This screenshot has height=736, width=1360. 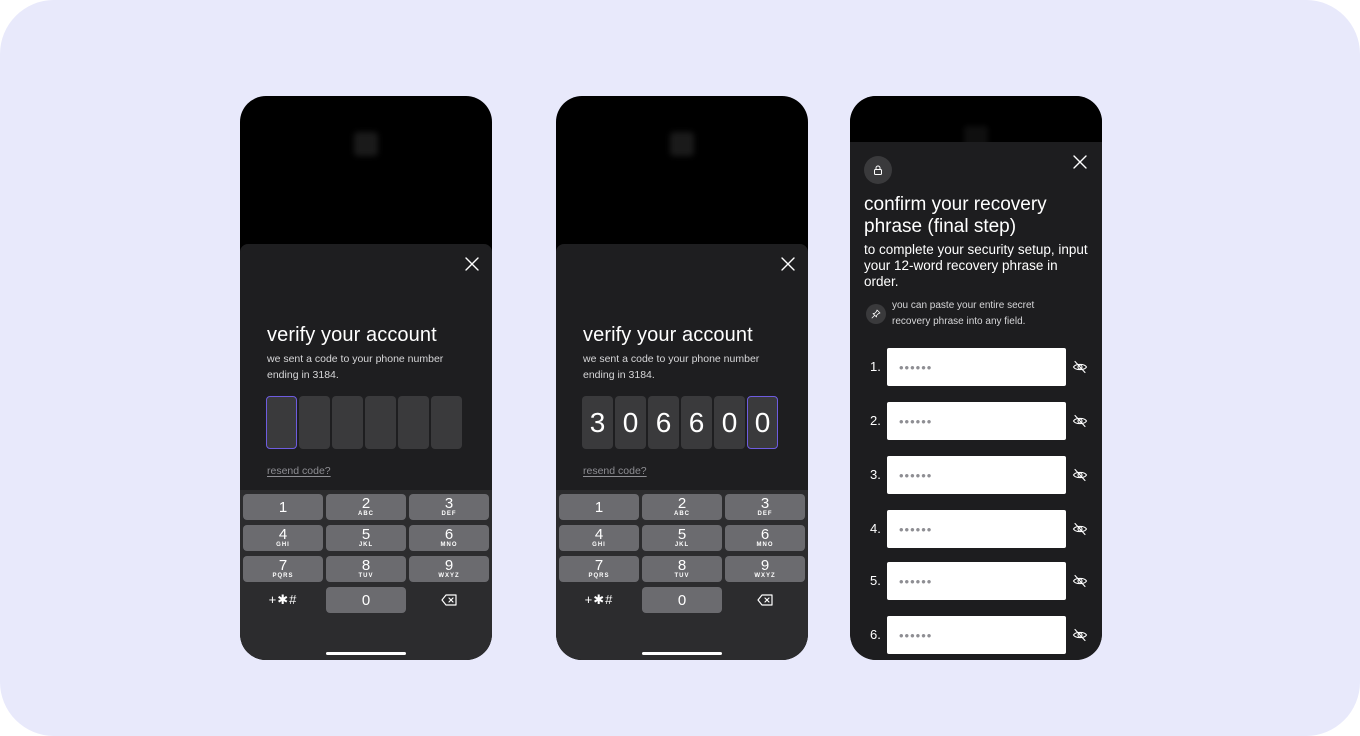 What do you see at coordinates (765, 545) in the screenshot?
I see `key-letters: MNO` at bounding box center [765, 545].